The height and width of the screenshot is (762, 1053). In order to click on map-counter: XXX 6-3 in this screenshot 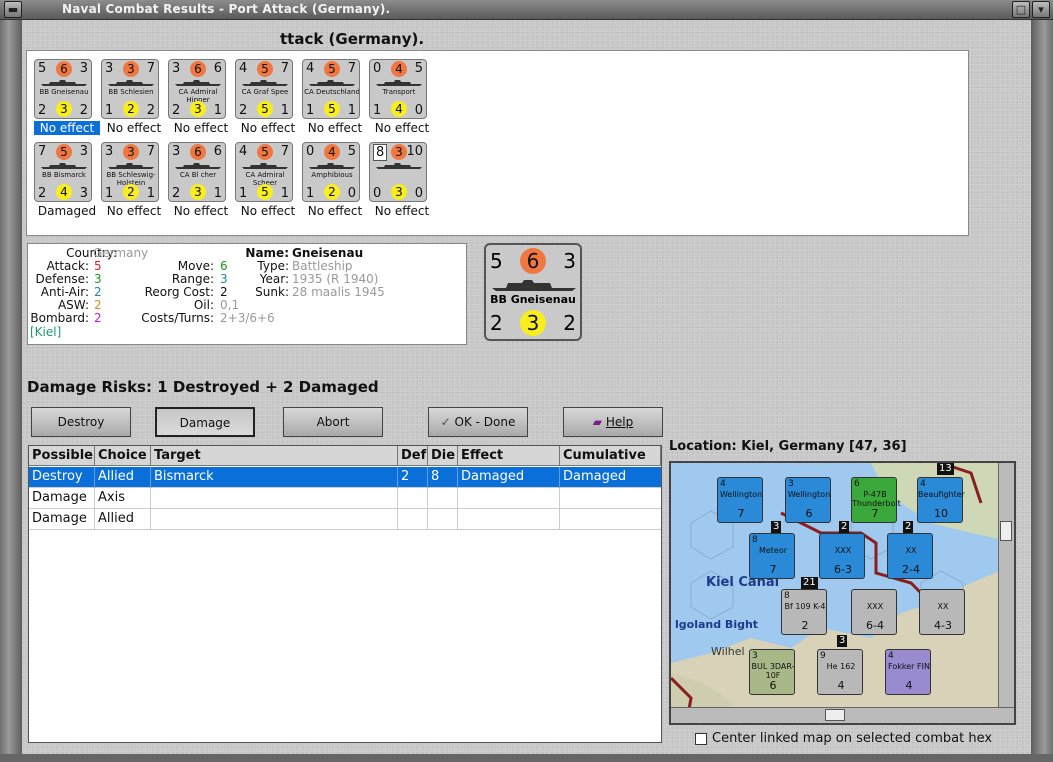, I will do `click(842, 556)`.